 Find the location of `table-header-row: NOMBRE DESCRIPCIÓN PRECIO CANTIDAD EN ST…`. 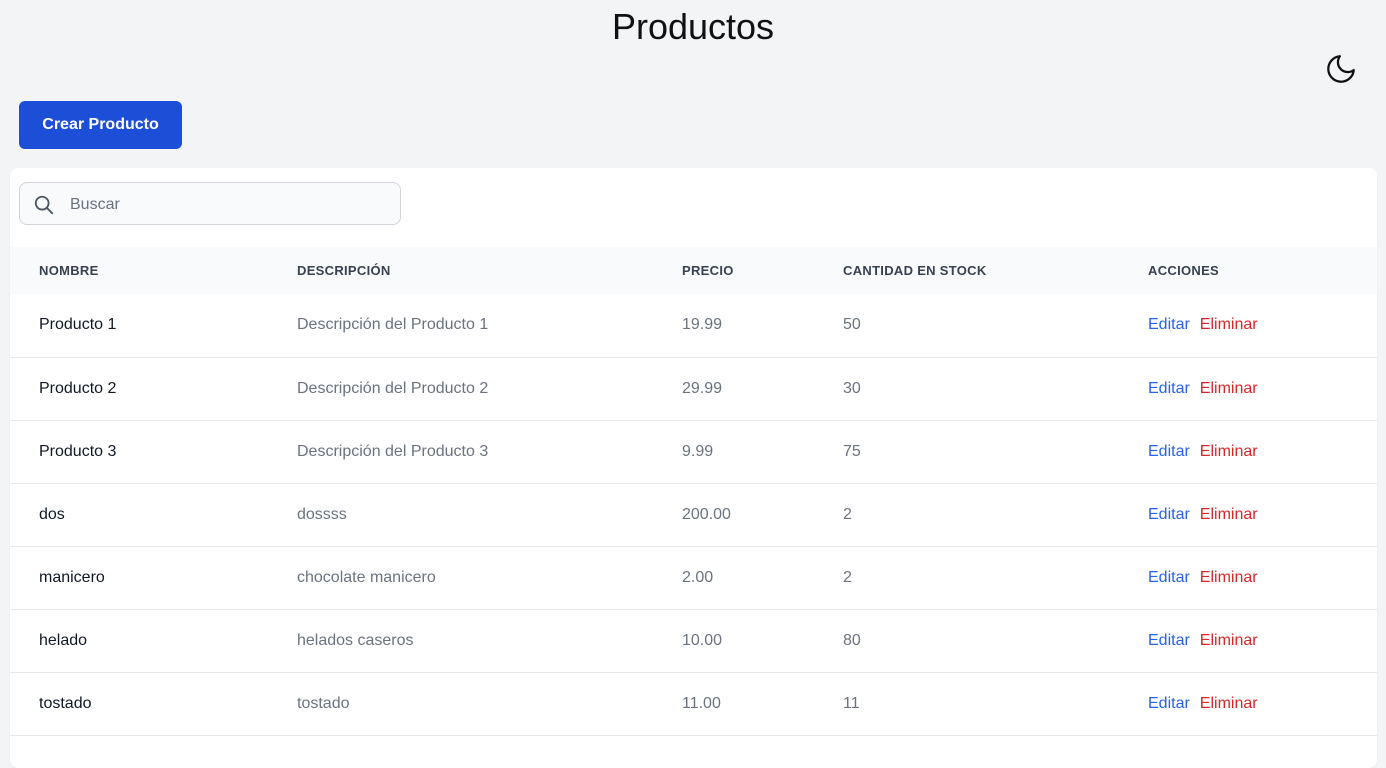

table-header-row: NOMBRE DESCRIPCIÓN PRECIO CANTIDAD EN ST… is located at coordinates (693, 270).